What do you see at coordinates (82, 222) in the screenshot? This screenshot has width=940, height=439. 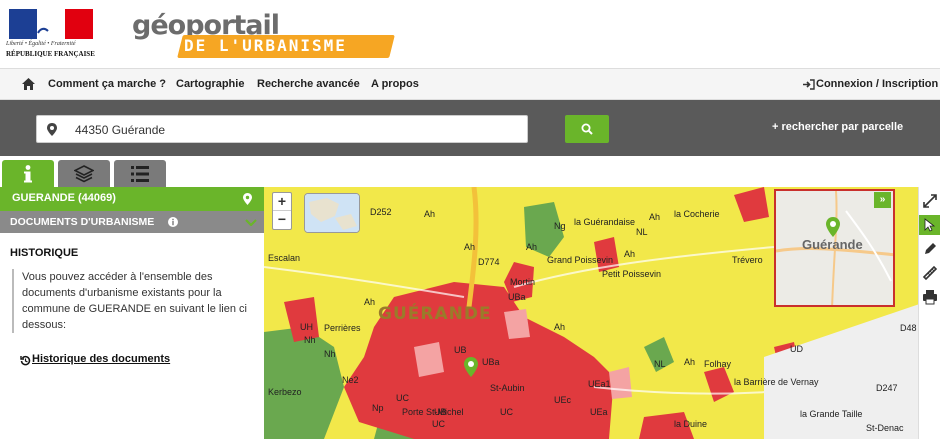 I see `documents-section-title: DOCUMENTS D'URBANISME` at bounding box center [82, 222].